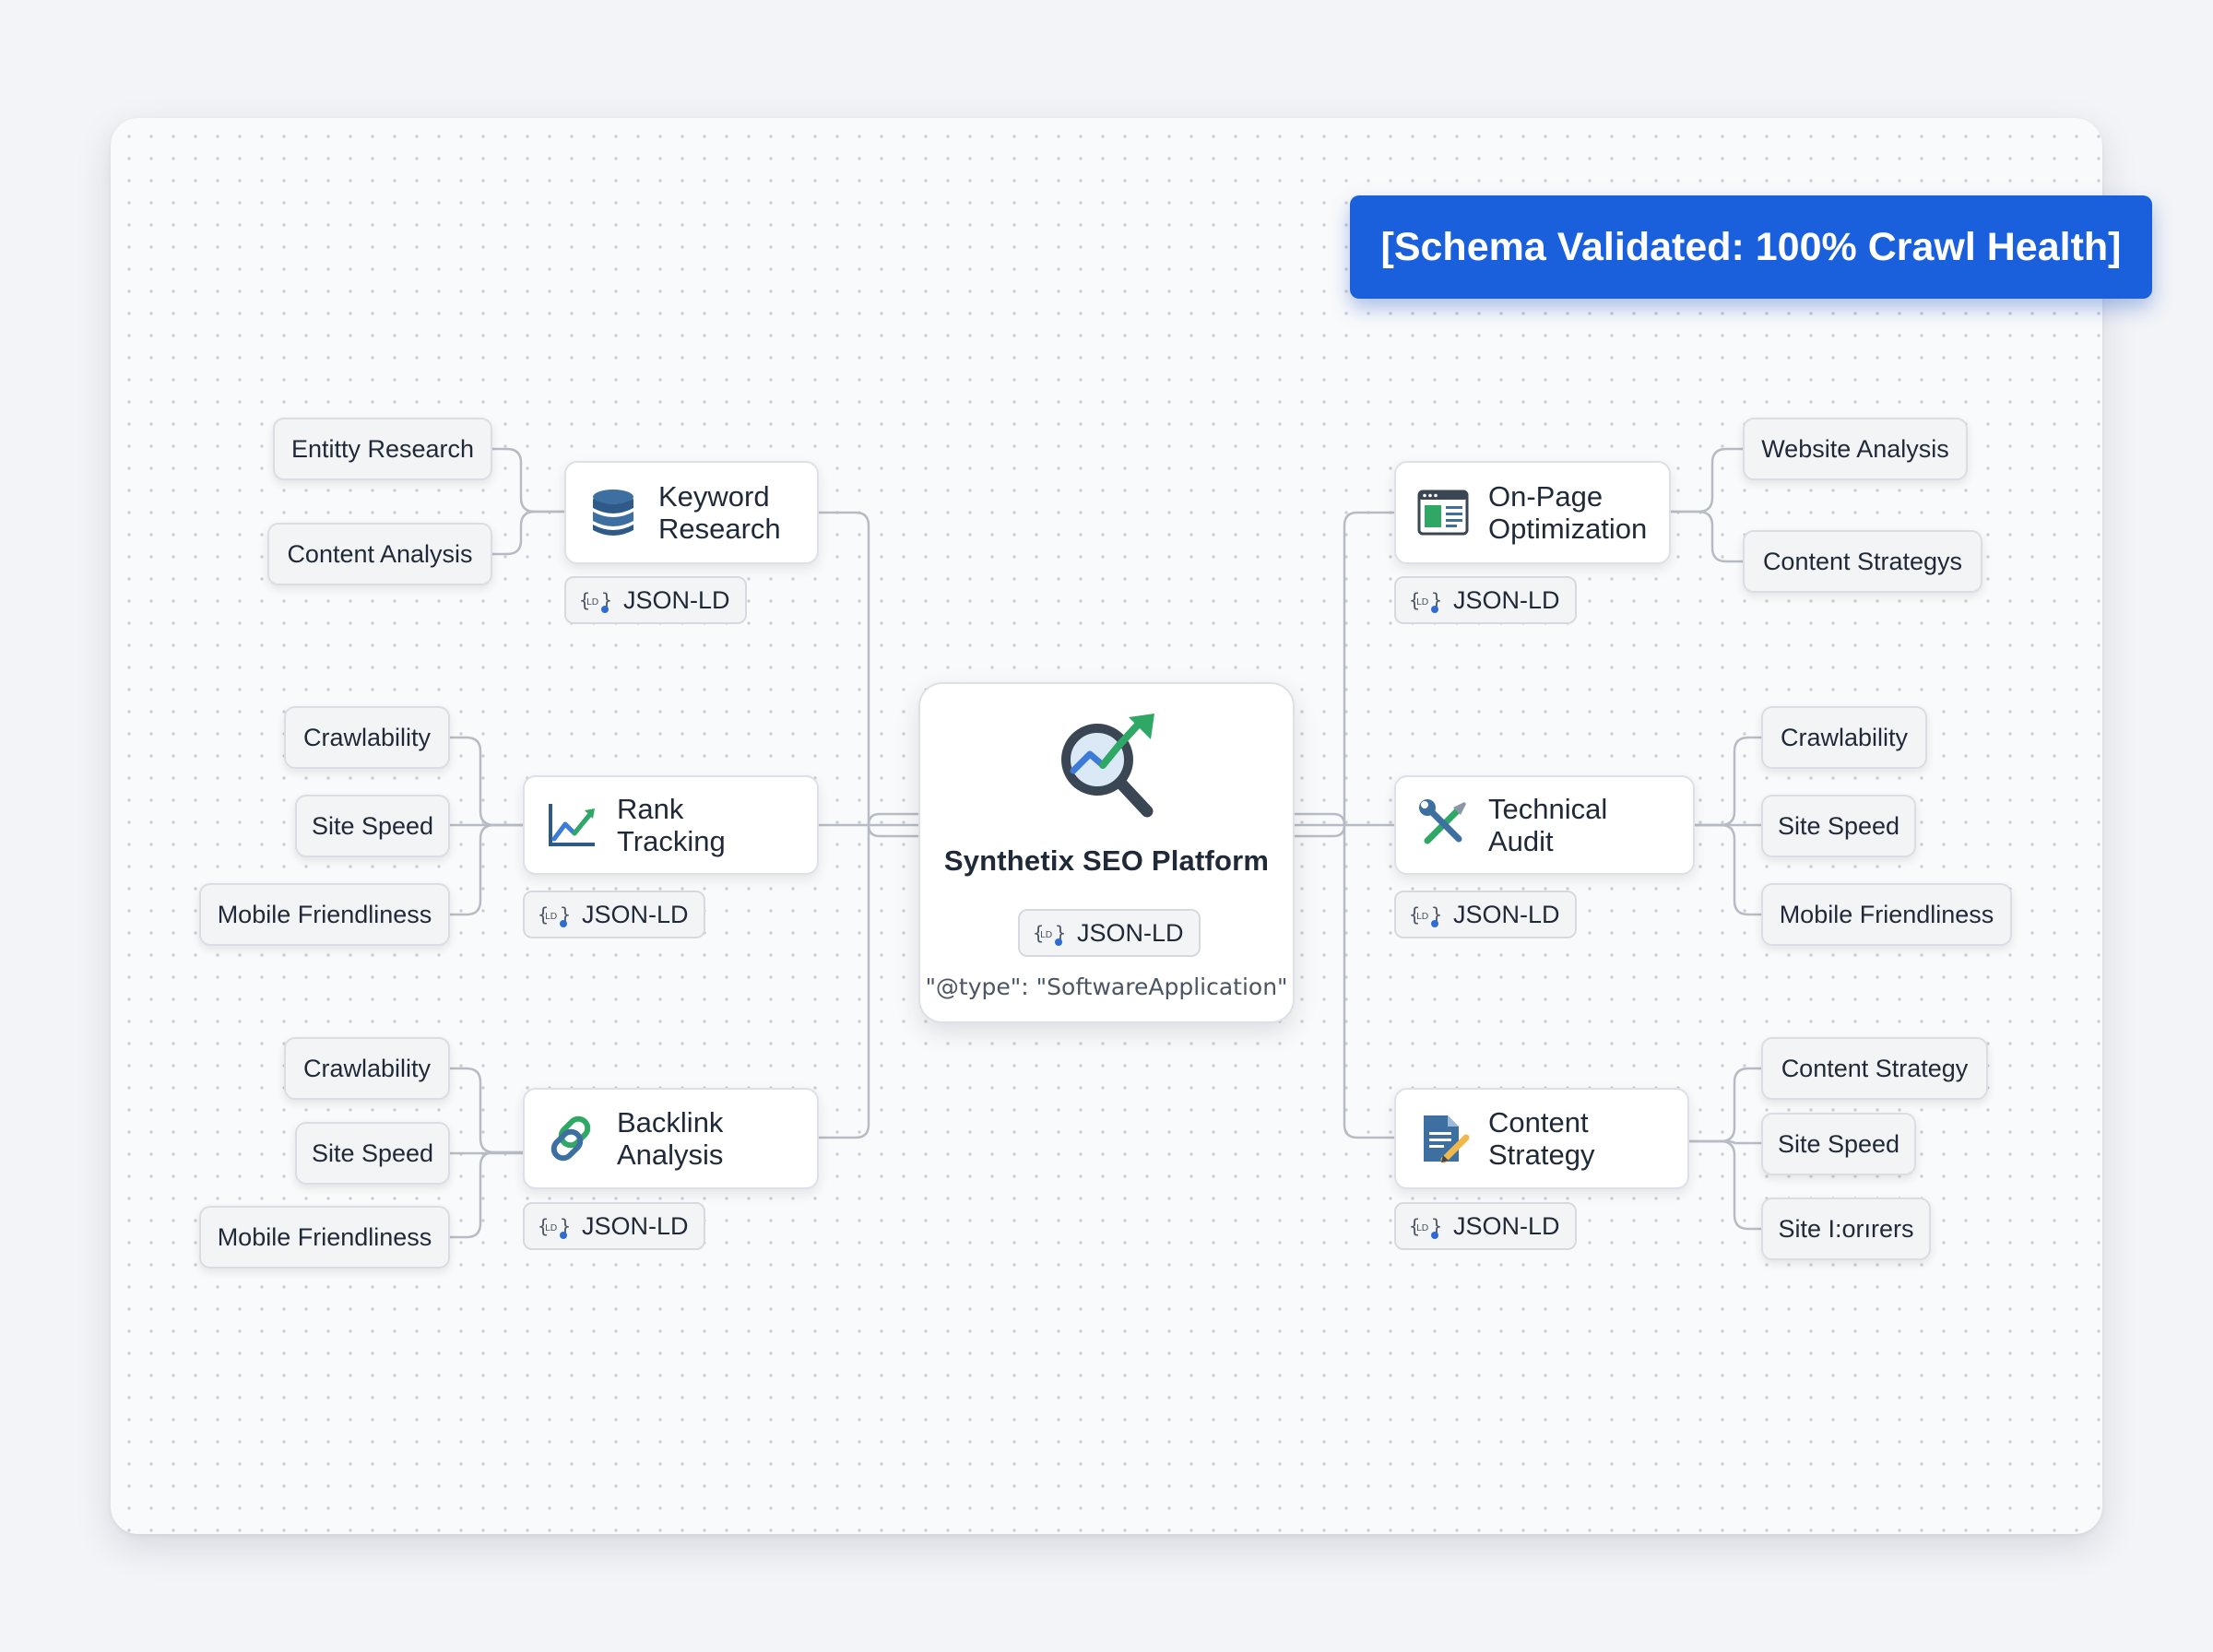 The width and height of the screenshot is (2213, 1652). I want to click on content-strategy-json-ld-badge: {LD} JSON-LD, so click(1485, 1226).